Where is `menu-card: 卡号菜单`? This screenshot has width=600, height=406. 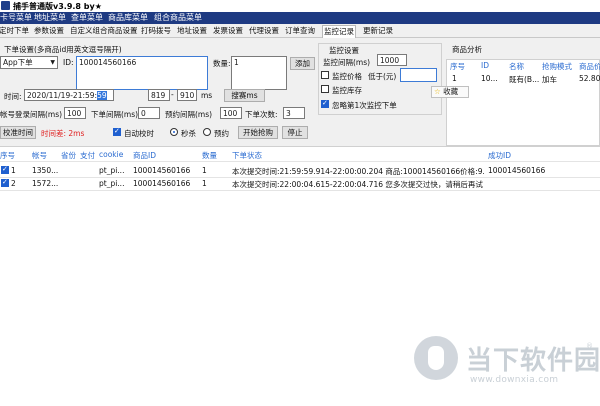 menu-card: 卡号菜单 is located at coordinates (16, 18).